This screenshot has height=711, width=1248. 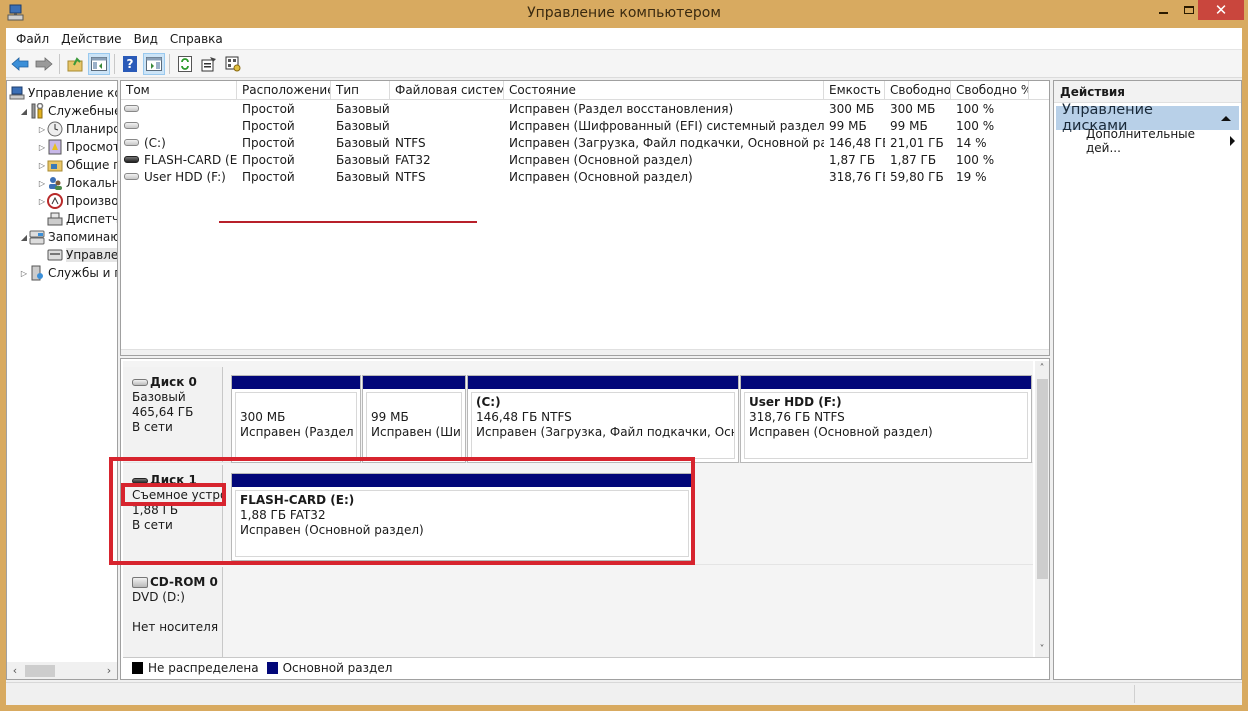 I want to click on tree-item-computer-management: Управление компьютером, so click(x=63, y=93).